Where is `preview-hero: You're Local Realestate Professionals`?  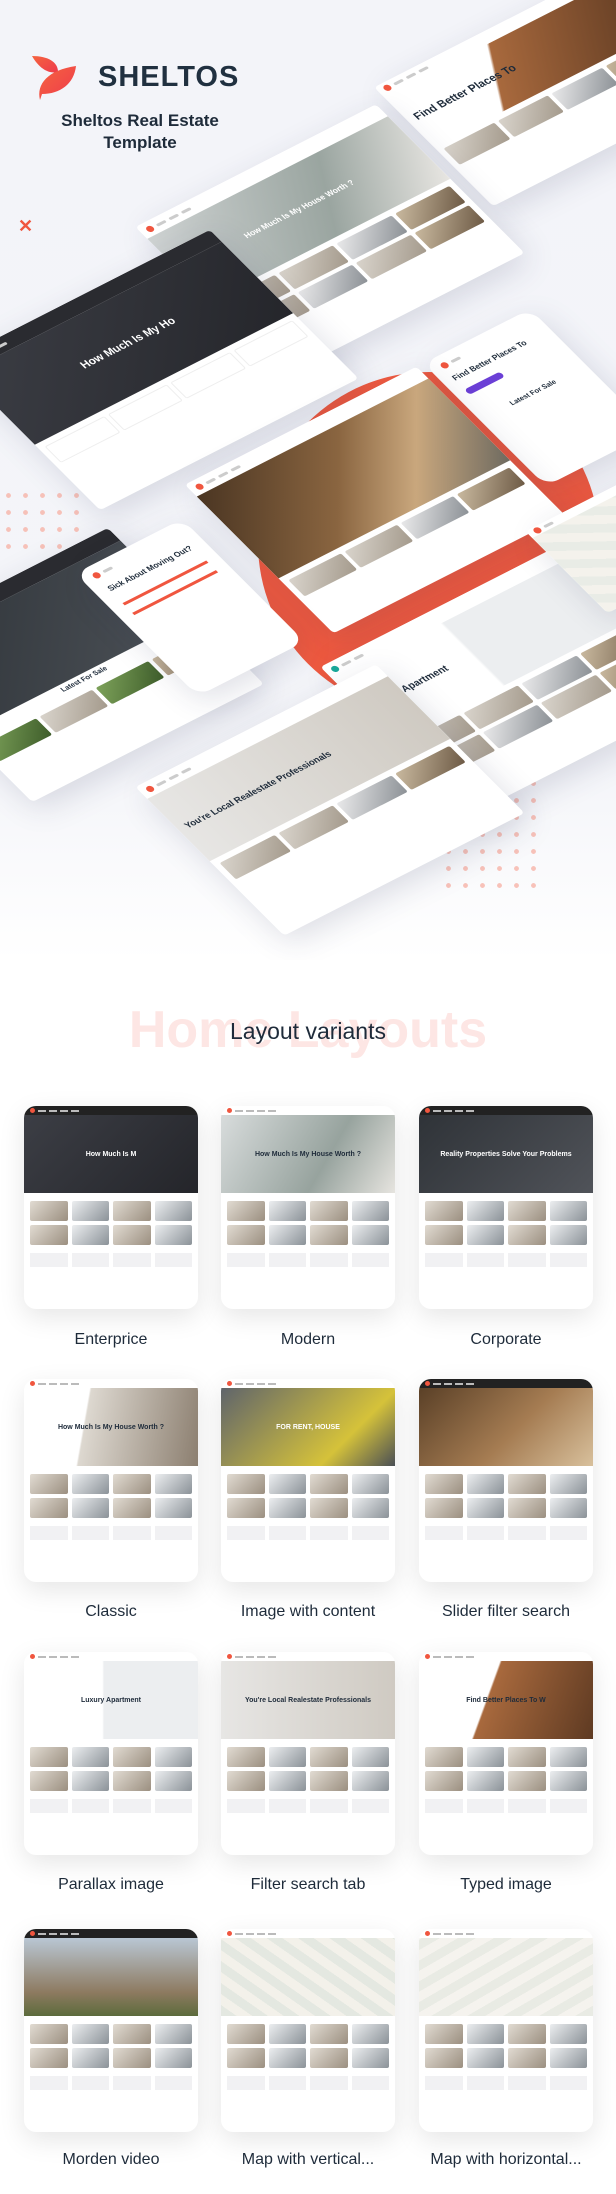 preview-hero: You're Local Realestate Professionals is located at coordinates (308, 1700).